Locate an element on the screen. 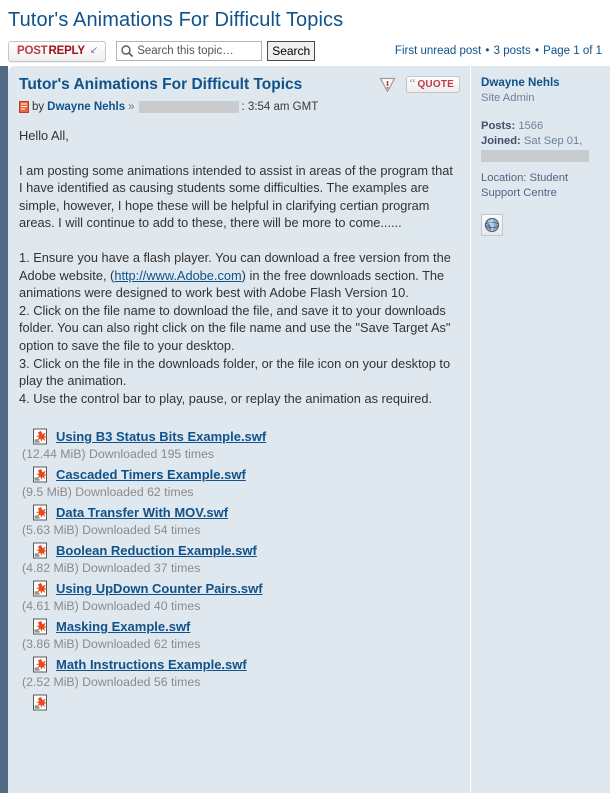  page-title: Tutor's Animations For Difficult Topics is located at coordinates (176, 20).